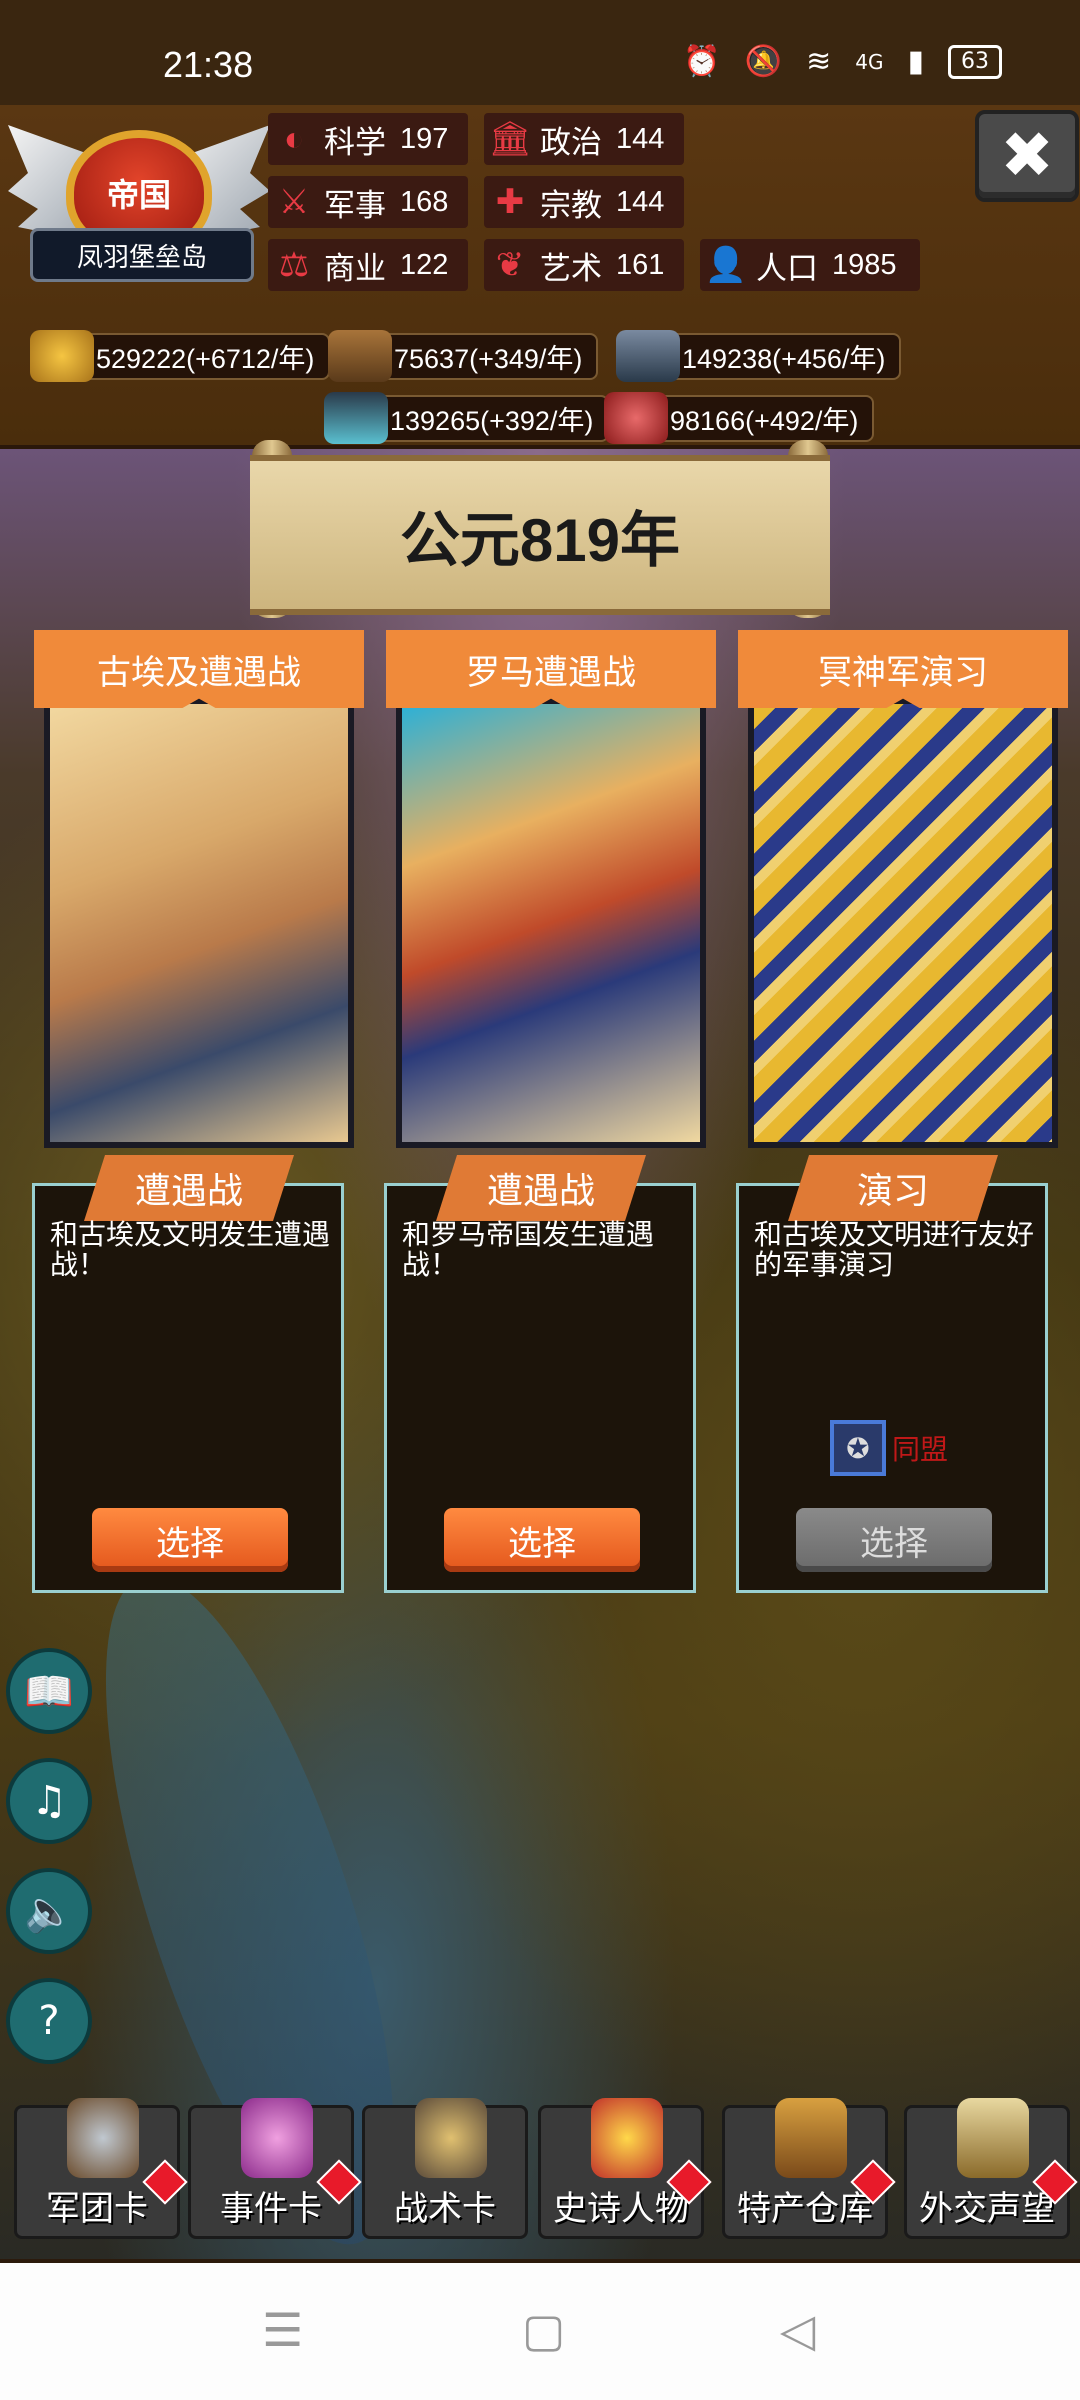 The image size is (1080, 2400). I want to click on art-icon: ❦, so click(510, 265).